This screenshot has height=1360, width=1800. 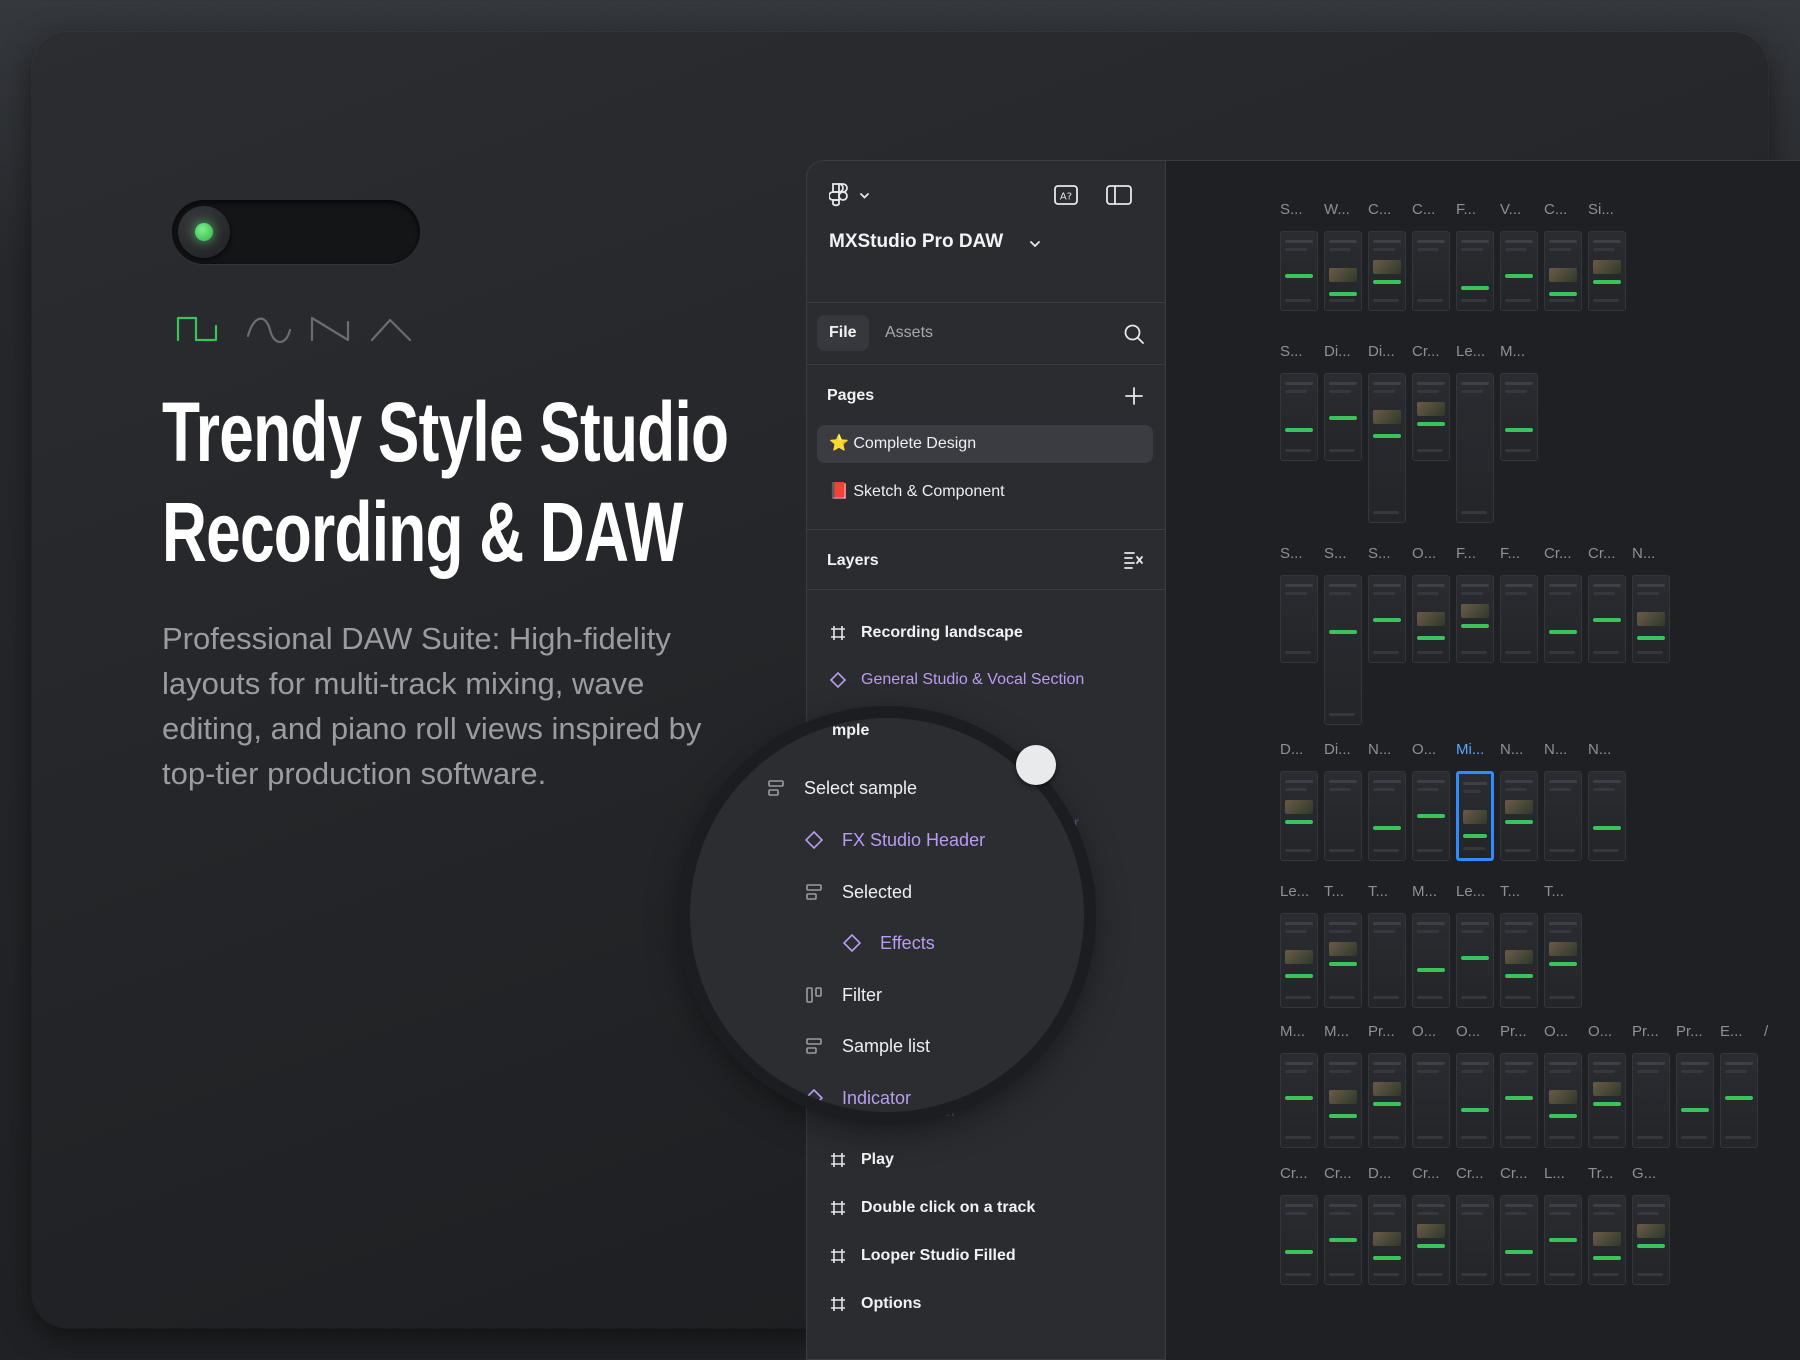 What do you see at coordinates (204, 232) in the screenshot?
I see `toggle-knob` at bounding box center [204, 232].